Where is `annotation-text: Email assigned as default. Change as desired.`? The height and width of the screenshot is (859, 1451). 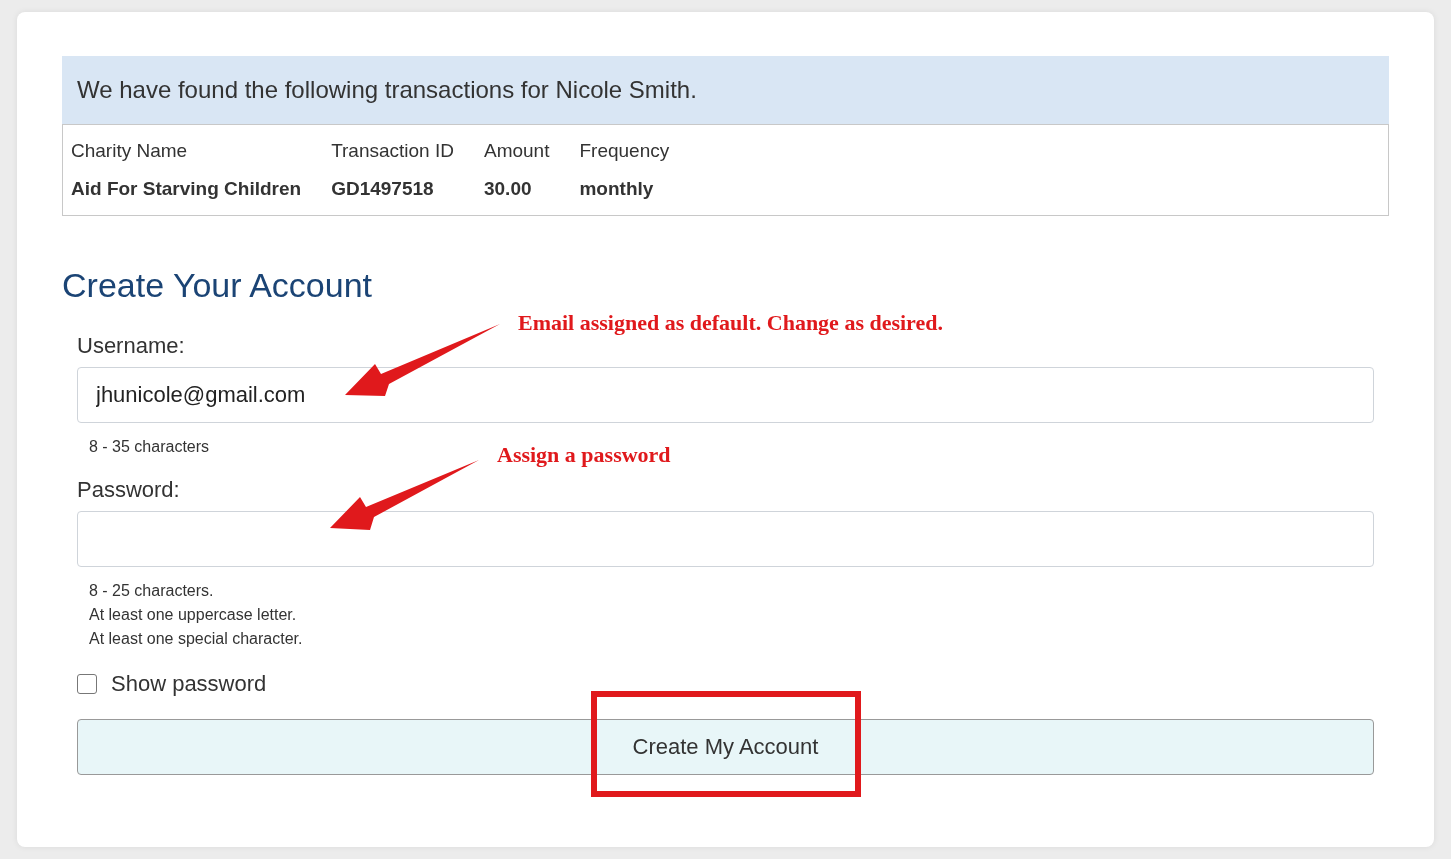
annotation-text: Email assigned as default. Change as desired. is located at coordinates (730, 323).